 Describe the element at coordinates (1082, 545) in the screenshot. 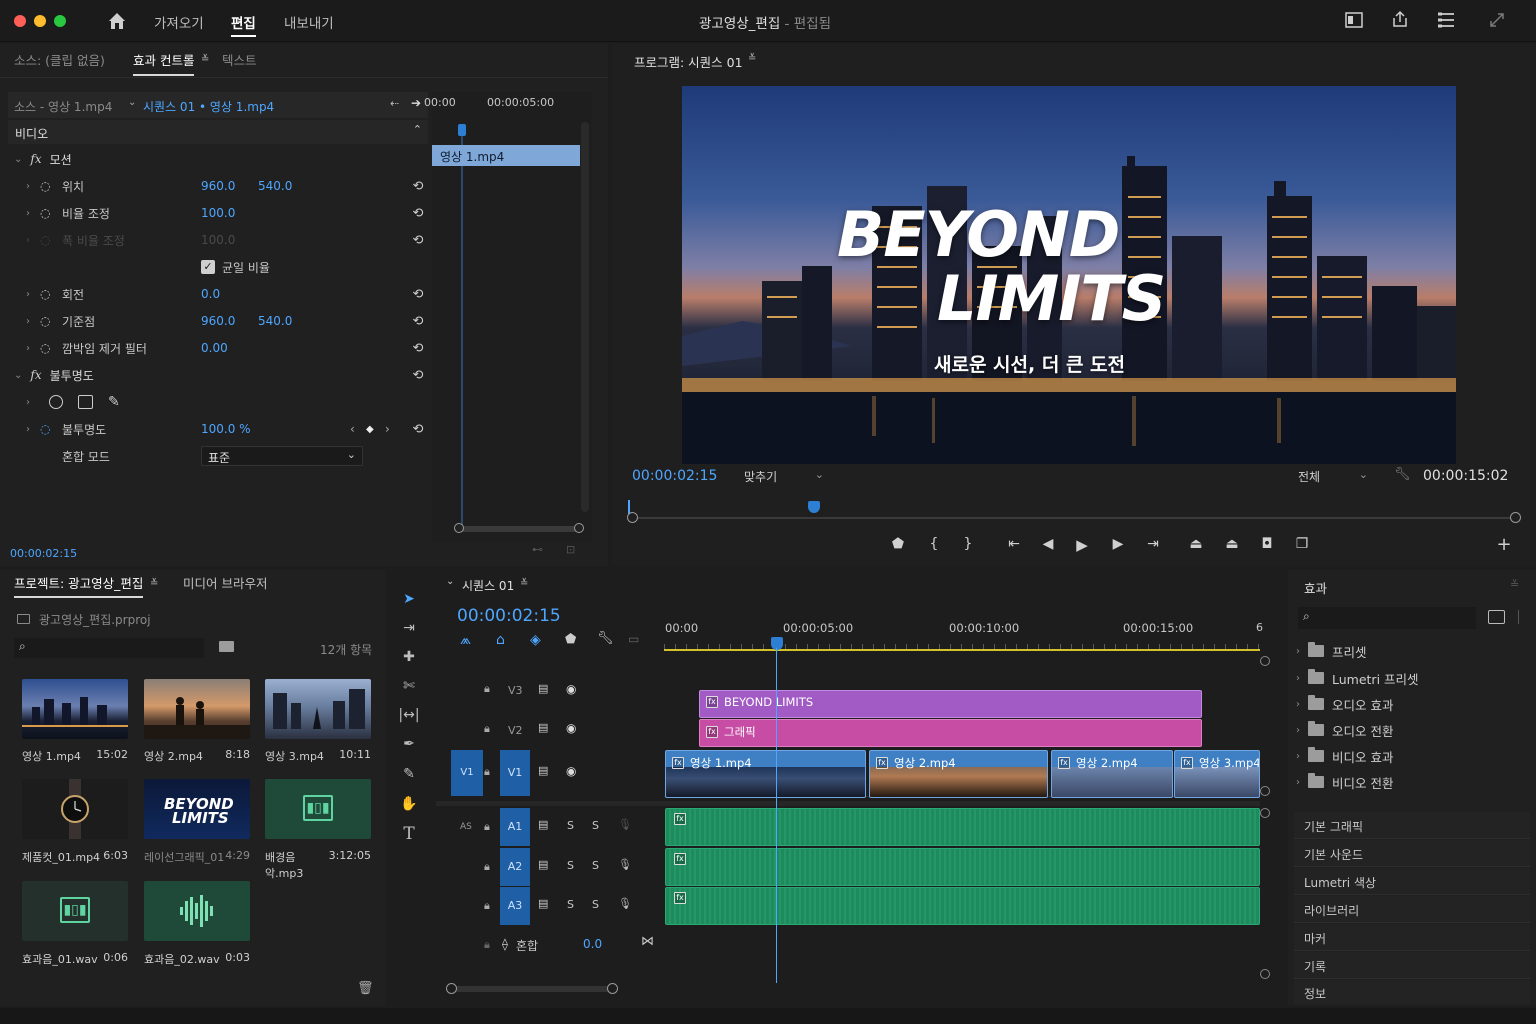

I see `play-icon: ▶︎` at that location.